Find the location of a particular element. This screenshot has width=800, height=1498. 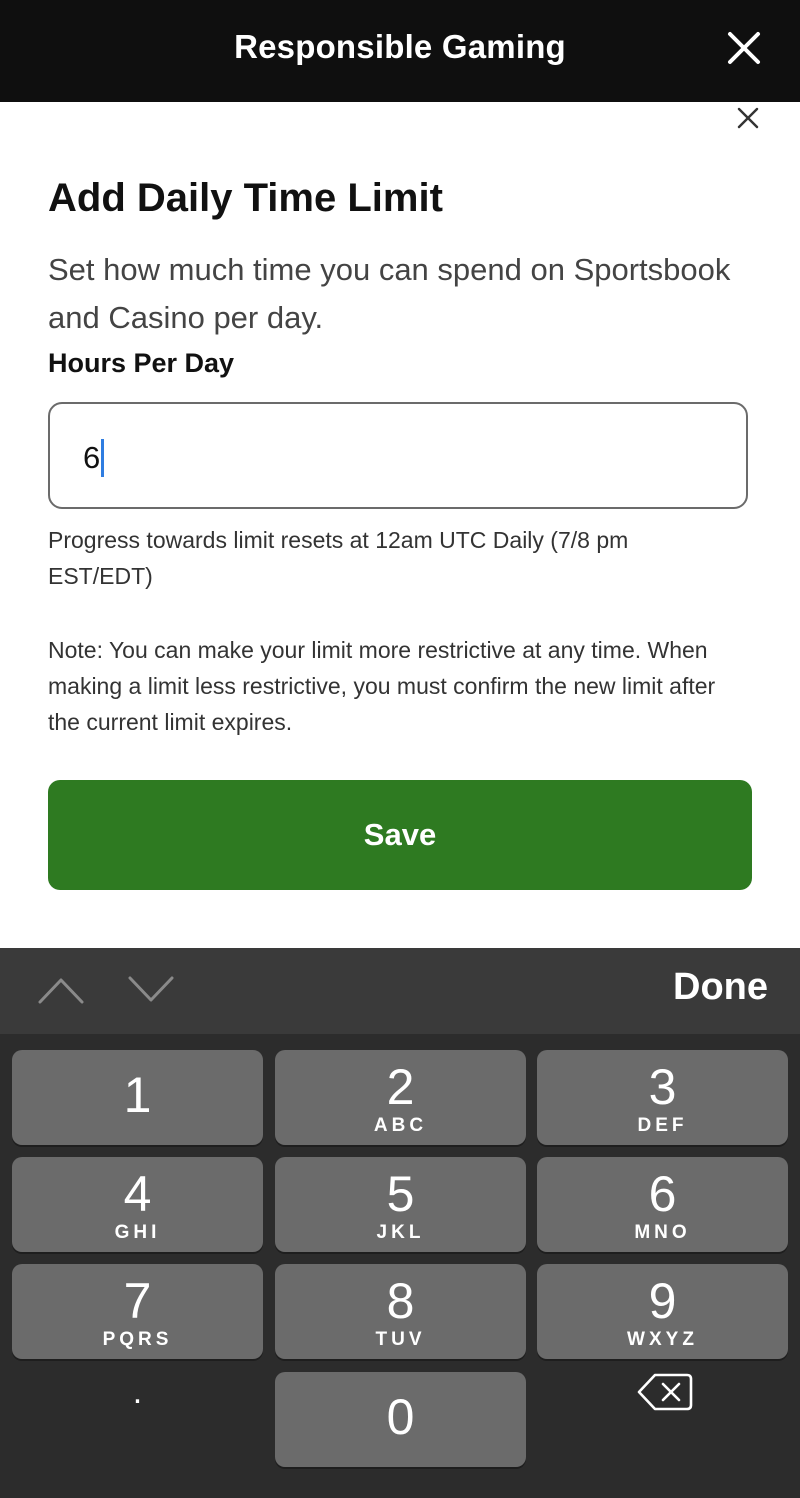

hours-per-day-input: 6 is located at coordinates (398, 455).